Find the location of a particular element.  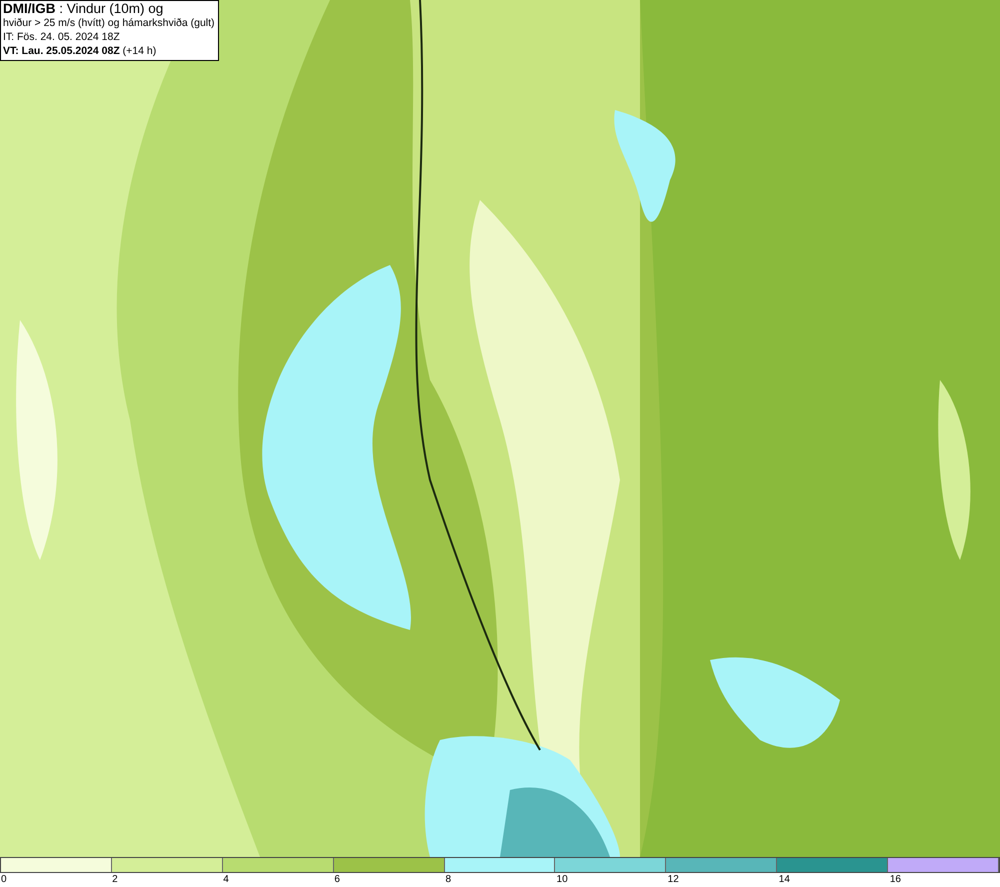

scale-label: 12 is located at coordinates (673, 879).